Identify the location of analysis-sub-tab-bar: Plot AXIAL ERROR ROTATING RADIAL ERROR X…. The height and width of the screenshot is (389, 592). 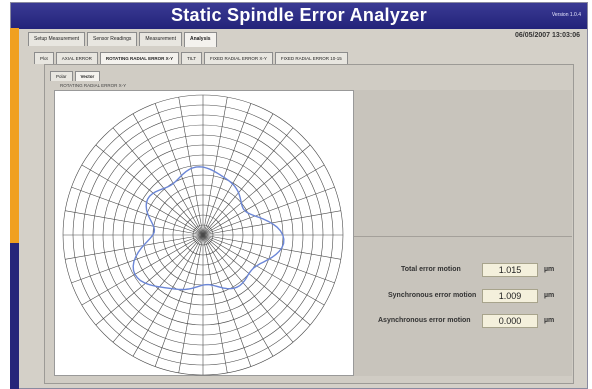
(191, 58).